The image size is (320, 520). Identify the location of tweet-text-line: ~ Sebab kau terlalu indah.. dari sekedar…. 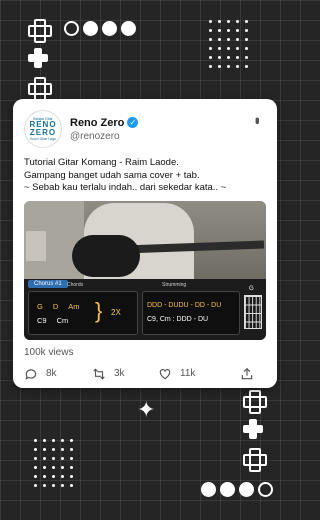
(125, 187).